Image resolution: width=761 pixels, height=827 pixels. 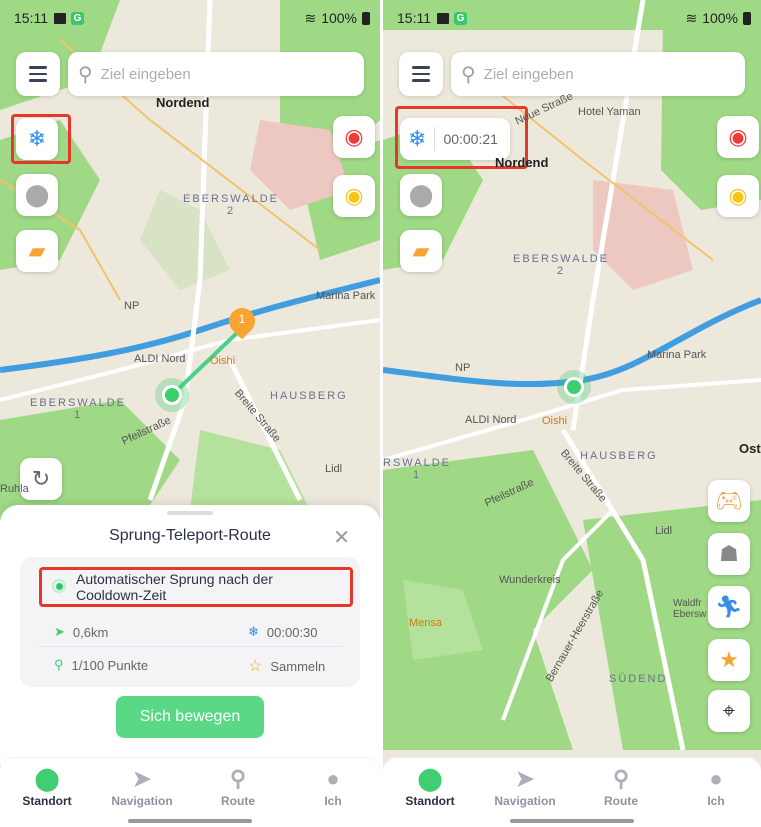 What do you see at coordinates (426, 623) in the screenshot?
I see `map-label: Mensa` at bounding box center [426, 623].